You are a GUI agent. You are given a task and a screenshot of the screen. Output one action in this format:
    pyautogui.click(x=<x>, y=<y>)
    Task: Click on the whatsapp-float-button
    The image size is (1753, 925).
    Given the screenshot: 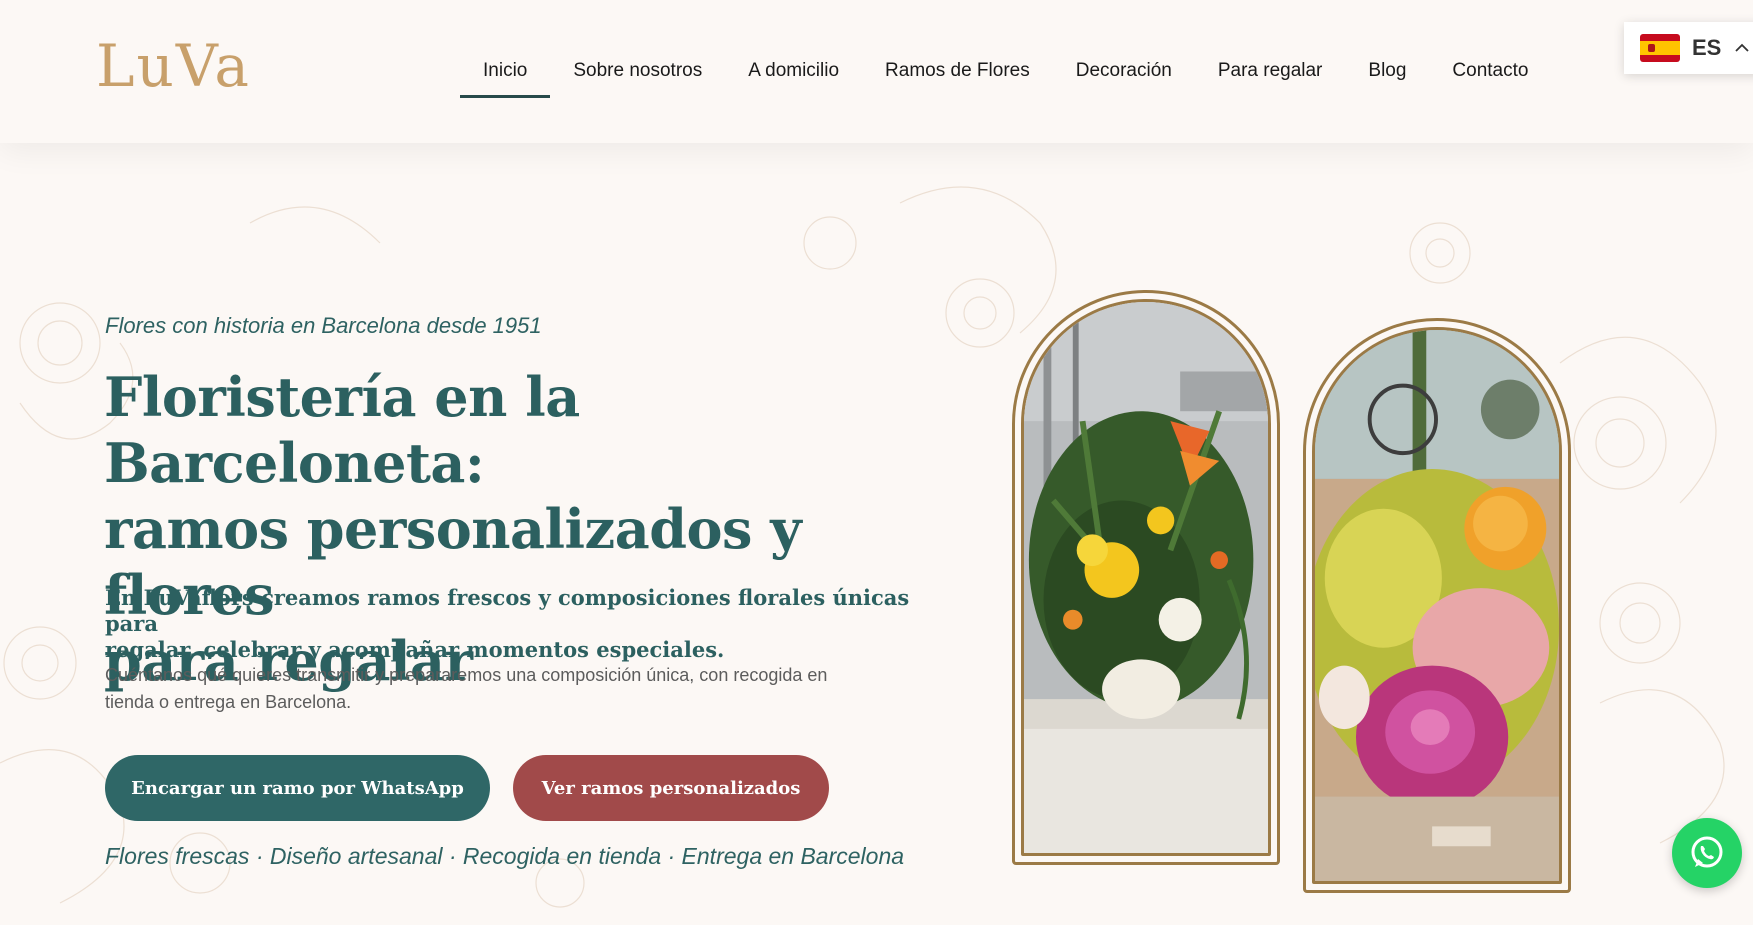 What is the action you would take?
    pyautogui.click(x=1707, y=853)
    